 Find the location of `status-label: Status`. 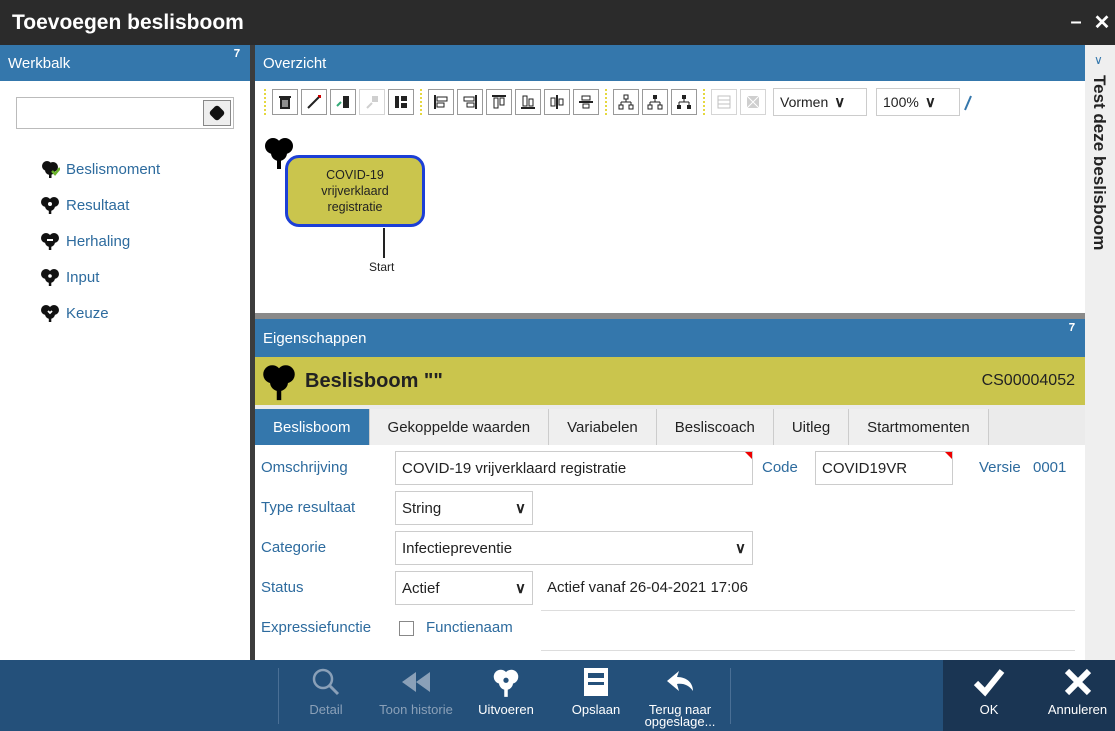

status-label: Status is located at coordinates (282, 587).